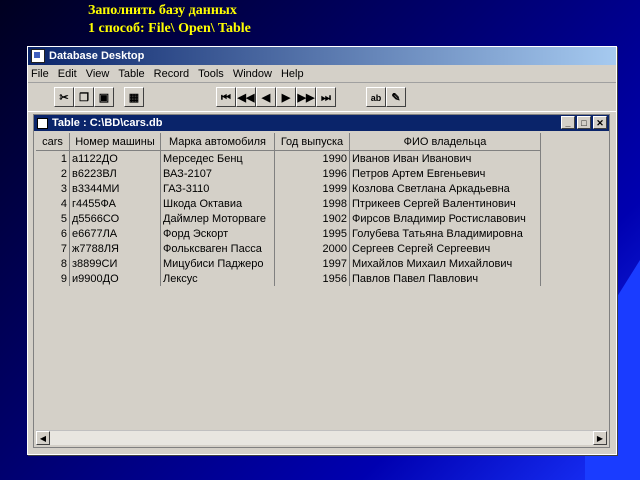 The width and height of the screenshot is (640, 480). What do you see at coordinates (445, 263) in the screenshot?
I see `cell-owner: Михайлов Михаил Михайлович` at bounding box center [445, 263].